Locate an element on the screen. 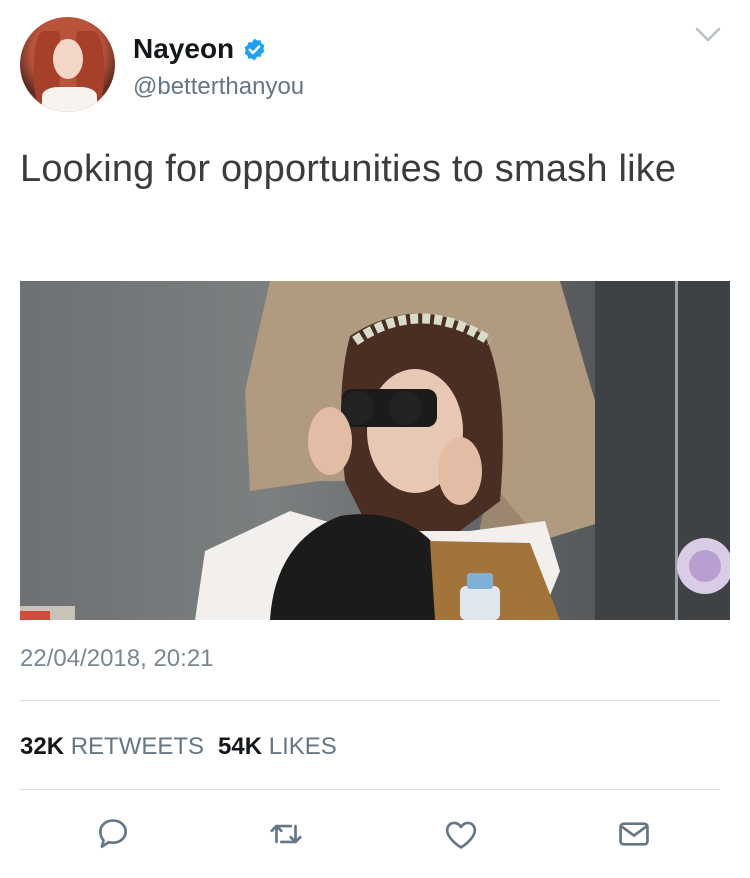  likes-count: 54K is located at coordinates (240, 746).